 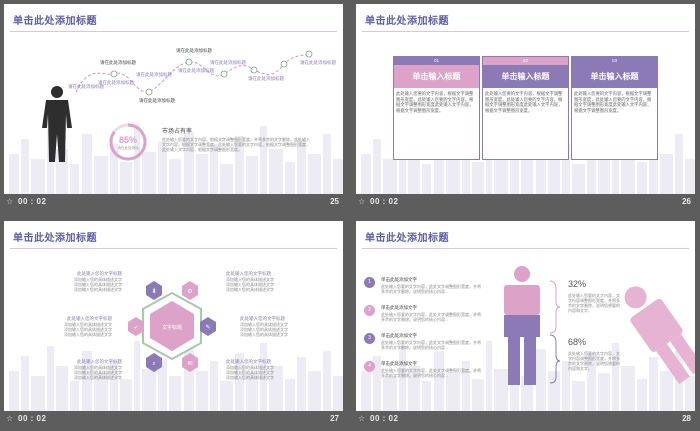 What do you see at coordinates (577, 342) in the screenshot?
I see `stat-value: 68%` at bounding box center [577, 342].